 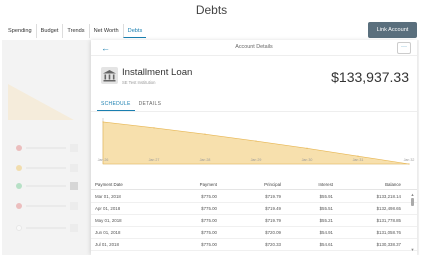 What do you see at coordinates (108, 208) in the screenshot?
I see `cell-date: Apr 01, 2018` at bounding box center [108, 208].